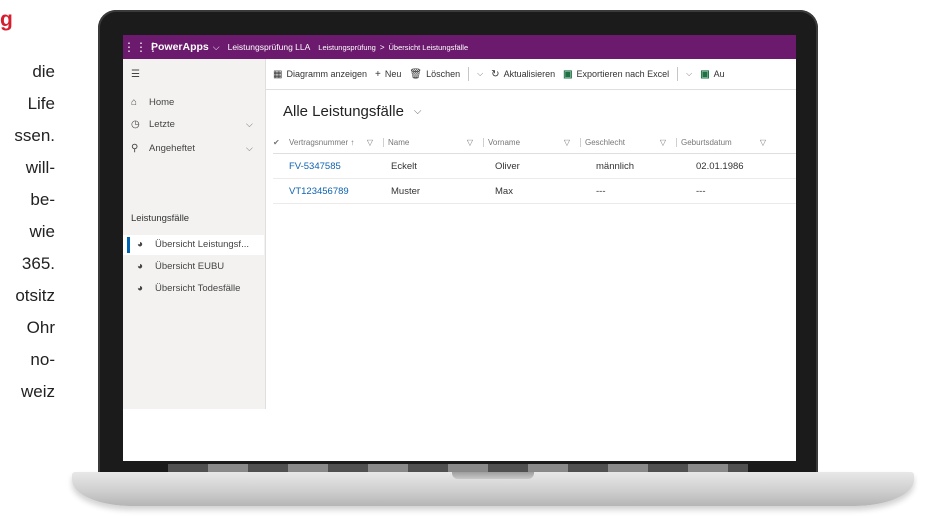 Image resolution: width=926 pixels, height=526 pixels. I want to click on sidebar-section-title: Leistungsfälle, so click(160, 218).